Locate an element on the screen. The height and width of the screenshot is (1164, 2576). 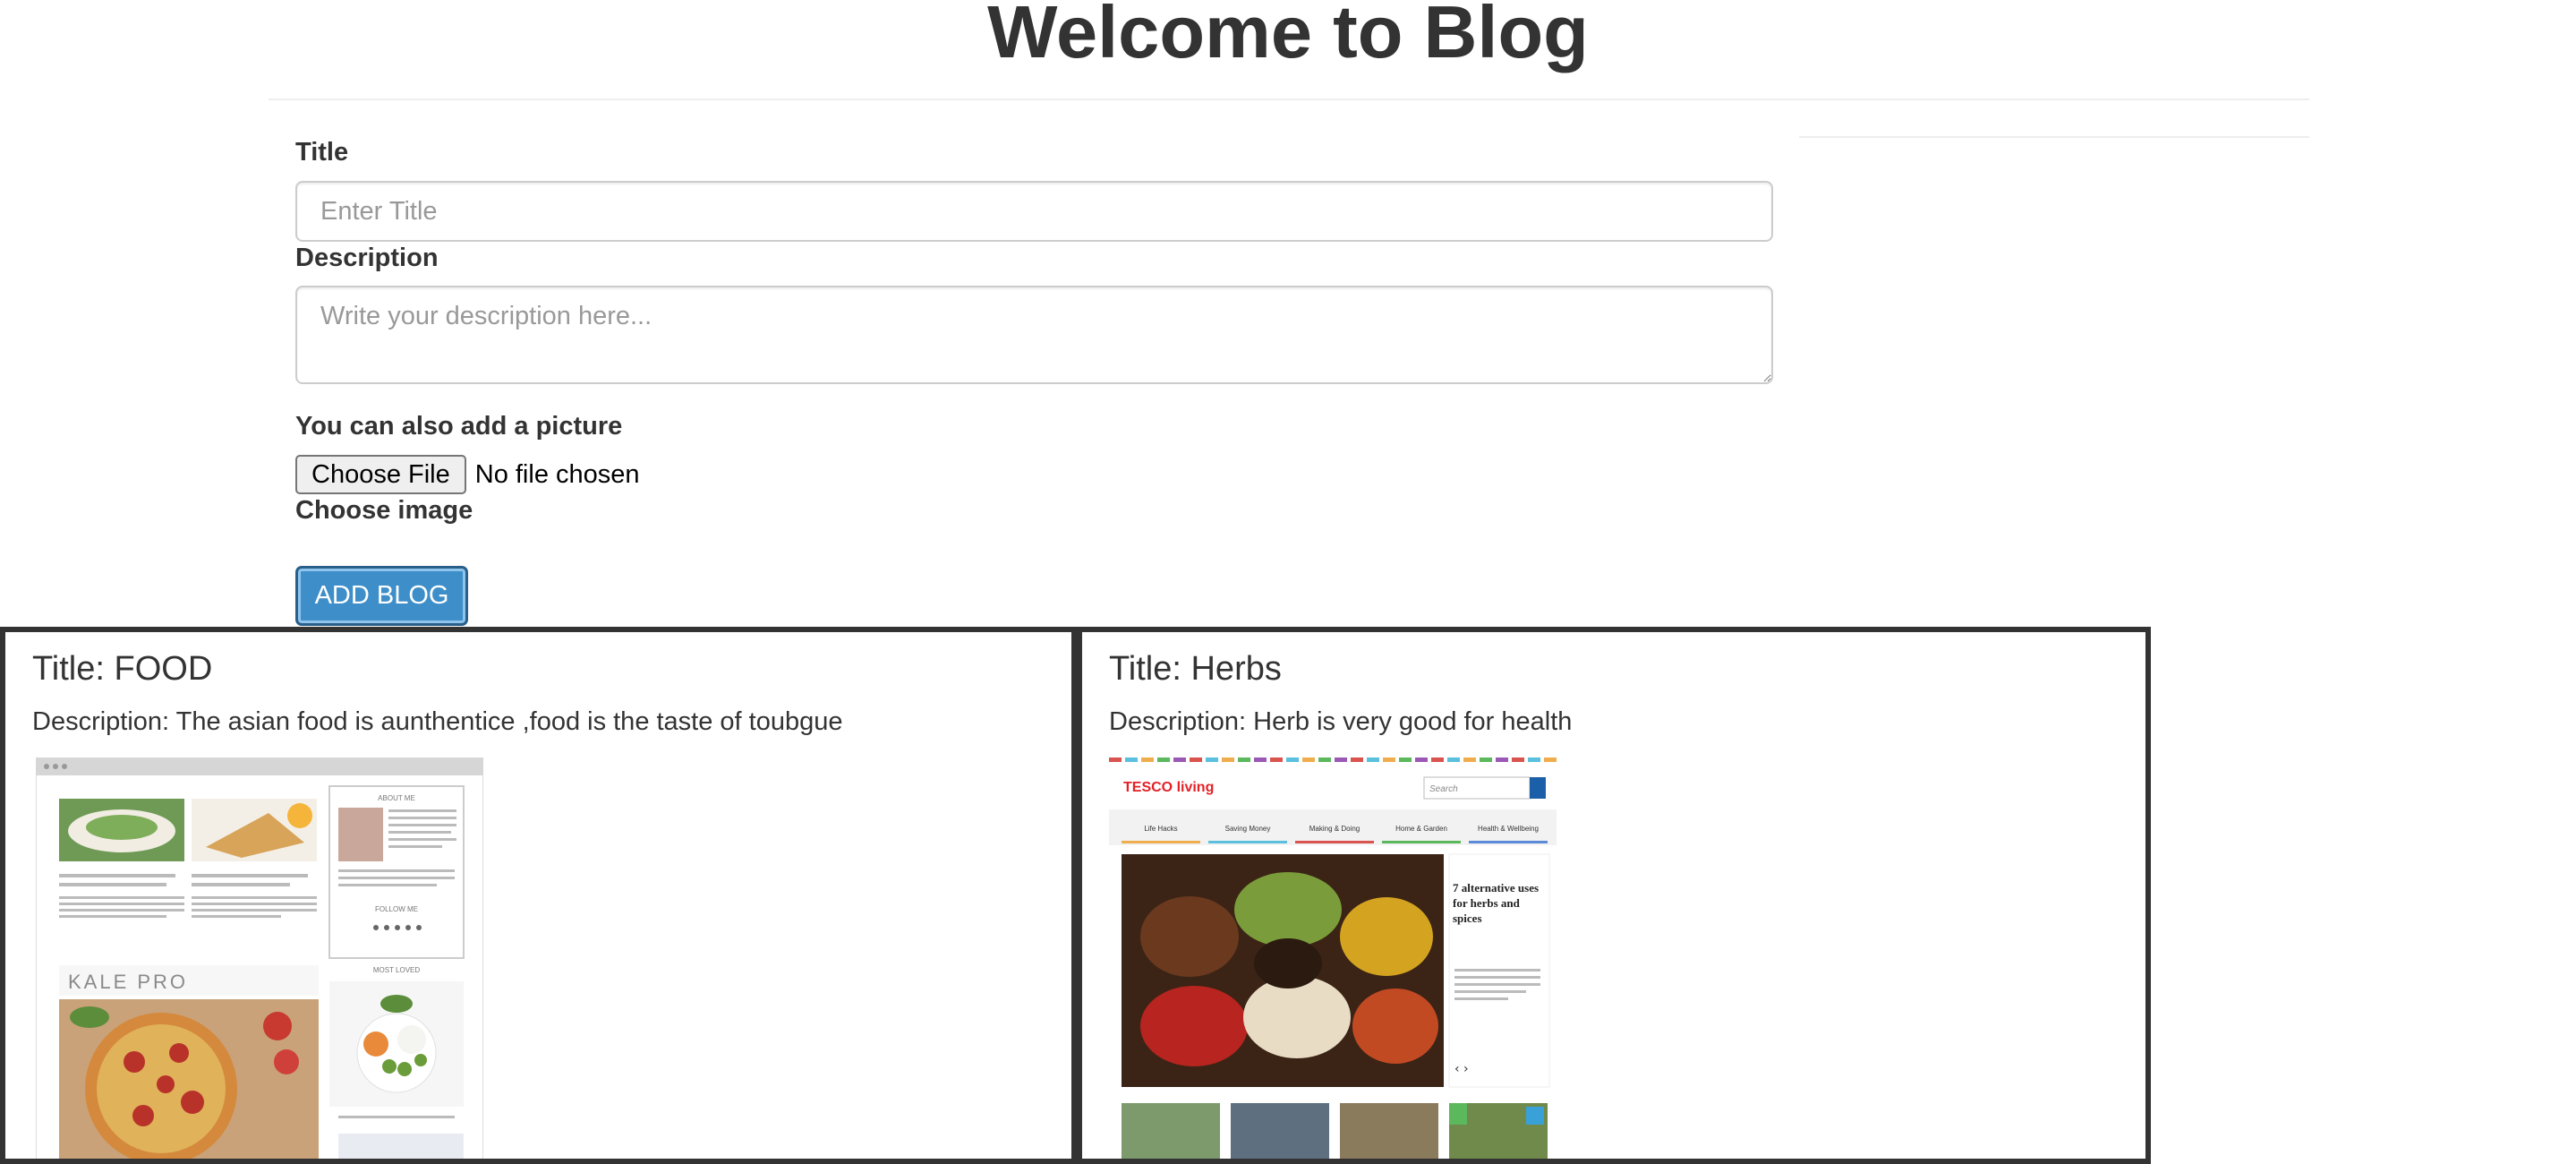
header-divider is located at coordinates (1289, 99).